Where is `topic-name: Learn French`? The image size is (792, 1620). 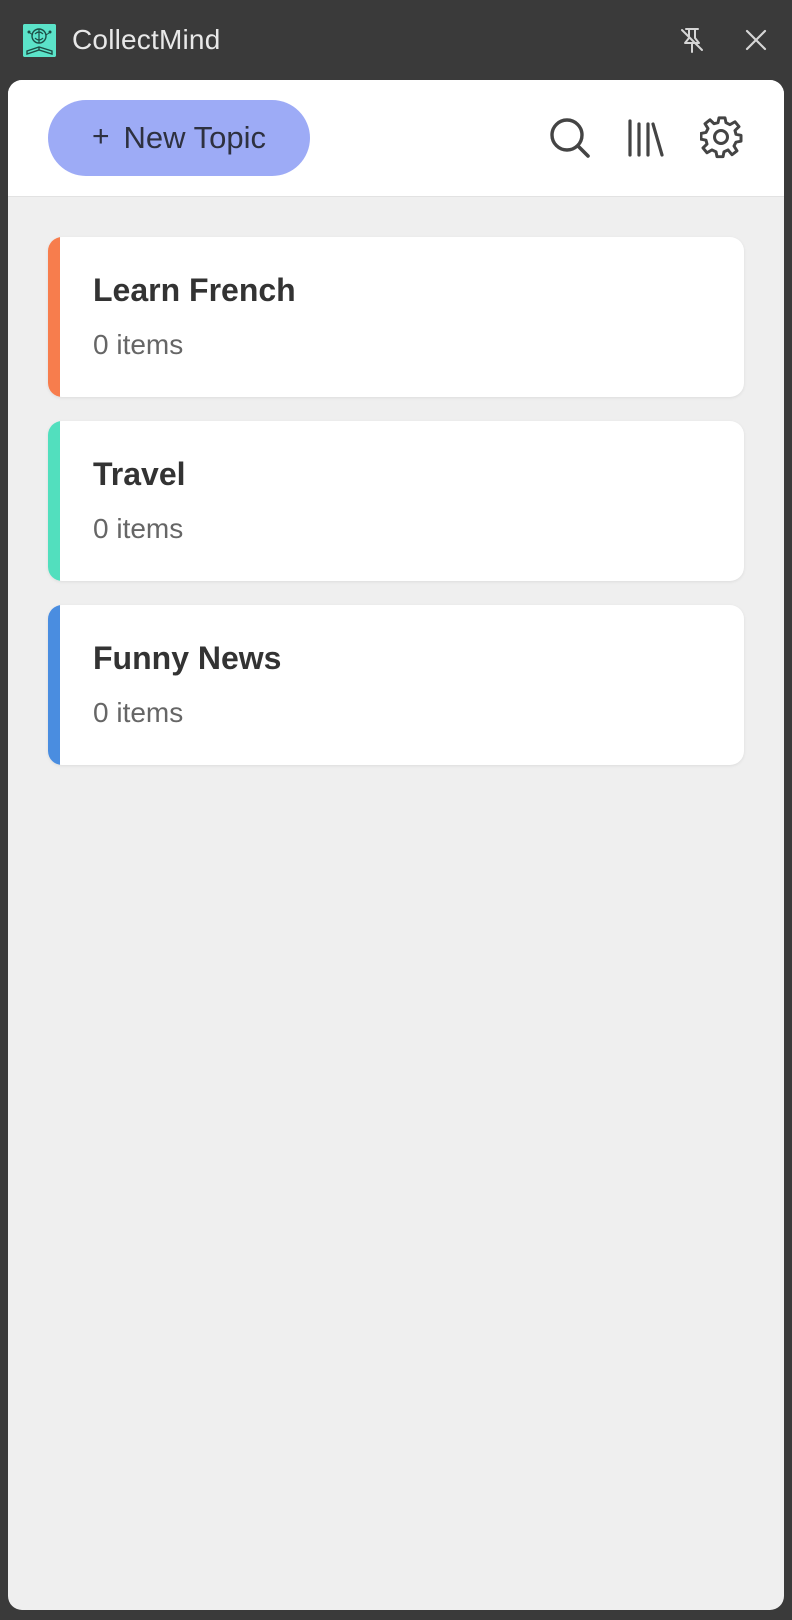
topic-name: Learn French is located at coordinates (194, 290).